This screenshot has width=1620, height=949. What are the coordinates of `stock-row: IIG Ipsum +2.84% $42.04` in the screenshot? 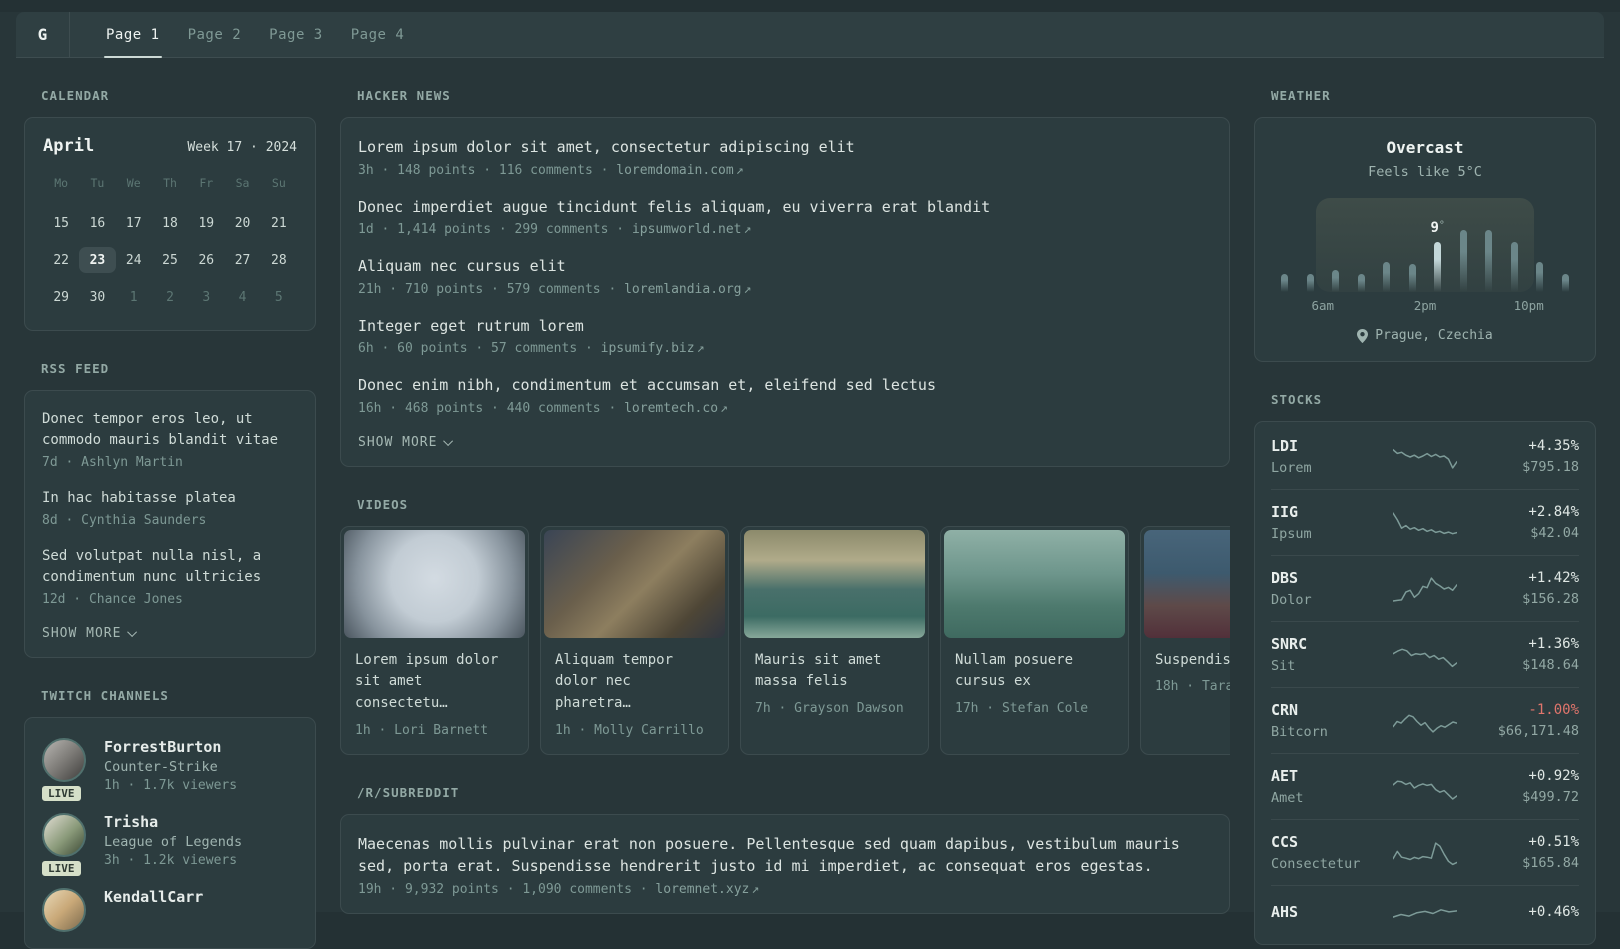 It's located at (1425, 522).